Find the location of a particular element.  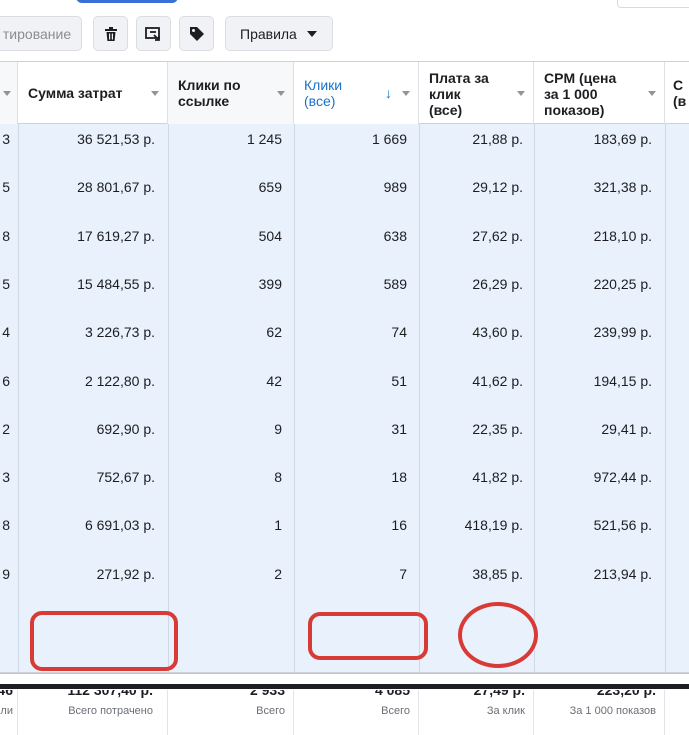

rules-dropdown: Правила is located at coordinates (279, 33).